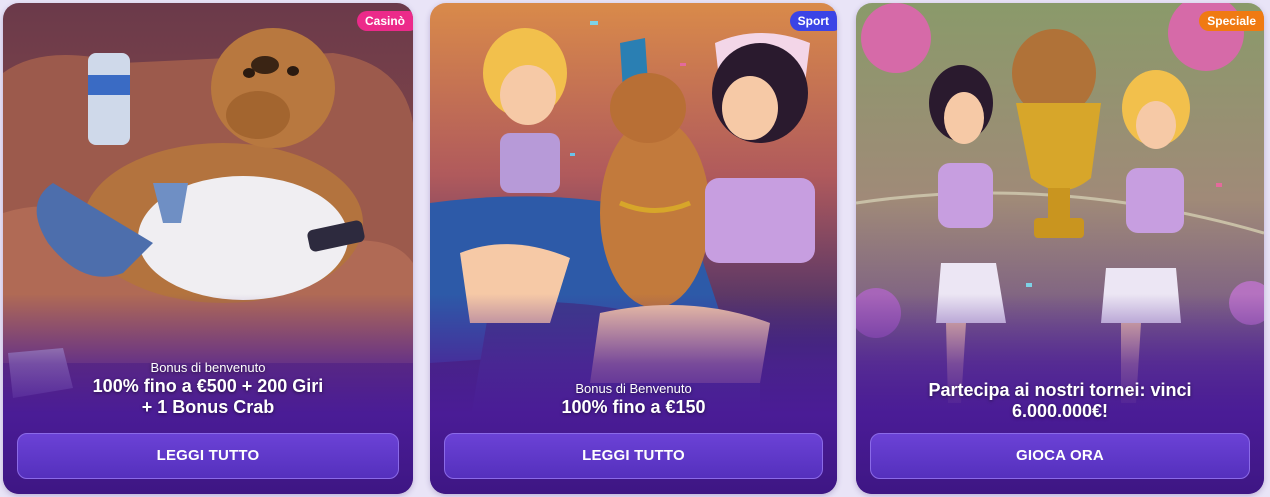 The image size is (1270, 497). I want to click on offer-title-line-1: Partecipa ai nostri tornei: vinci, so click(1060, 390).